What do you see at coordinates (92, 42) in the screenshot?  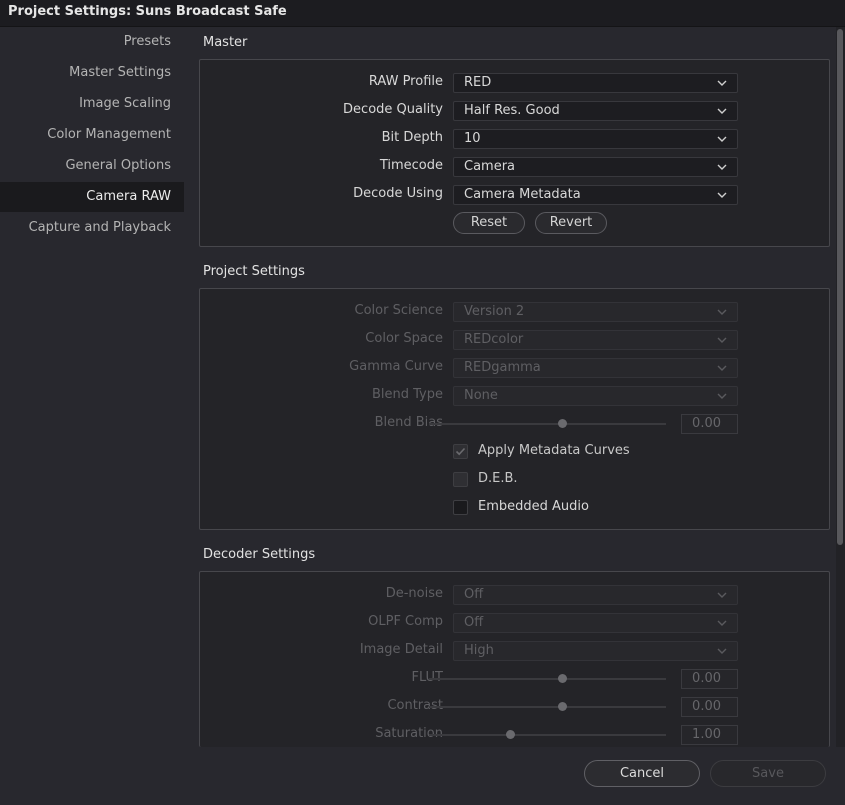 I see `sidebar-item-presets: Presets` at bounding box center [92, 42].